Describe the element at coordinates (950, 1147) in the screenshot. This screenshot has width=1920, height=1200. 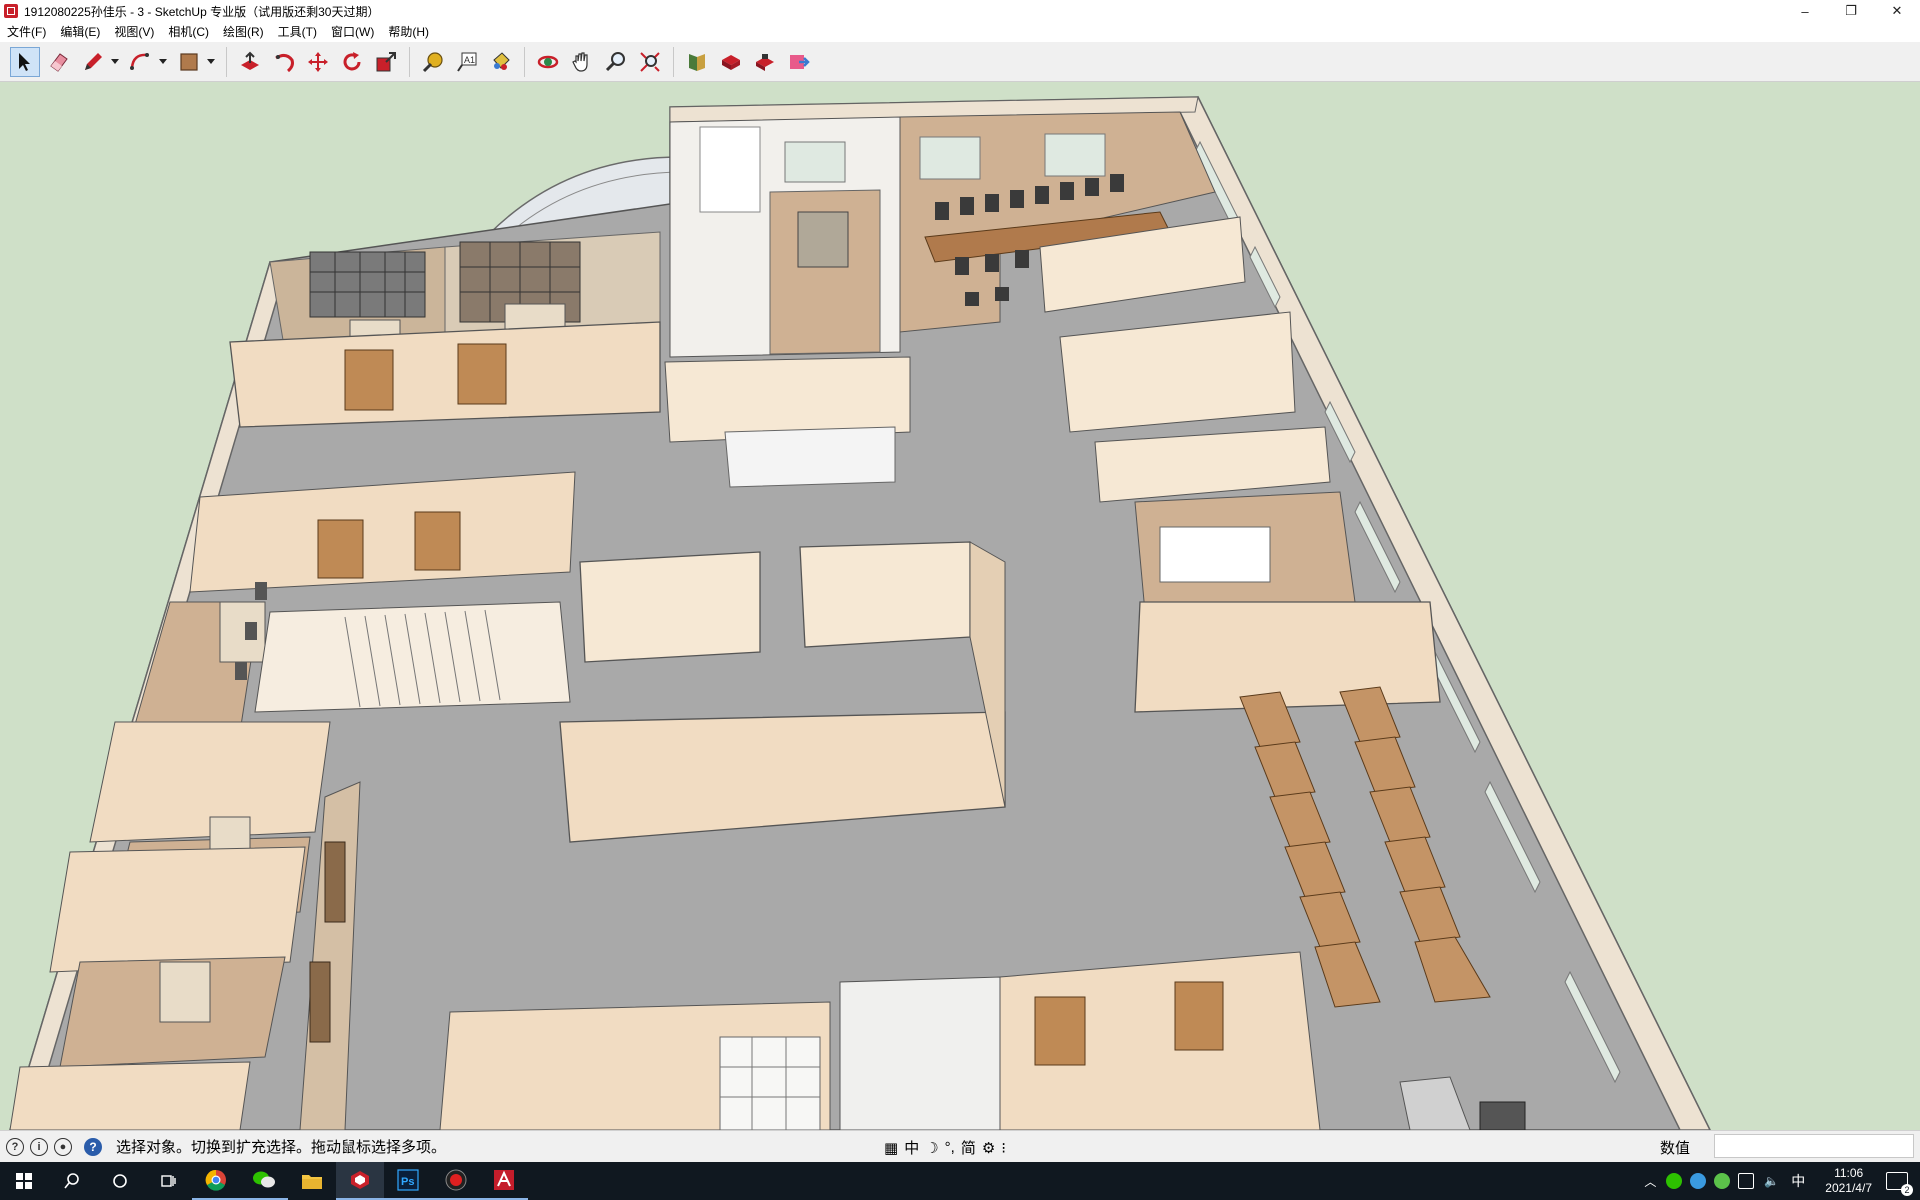
I see `ime-punct: °,` at that location.